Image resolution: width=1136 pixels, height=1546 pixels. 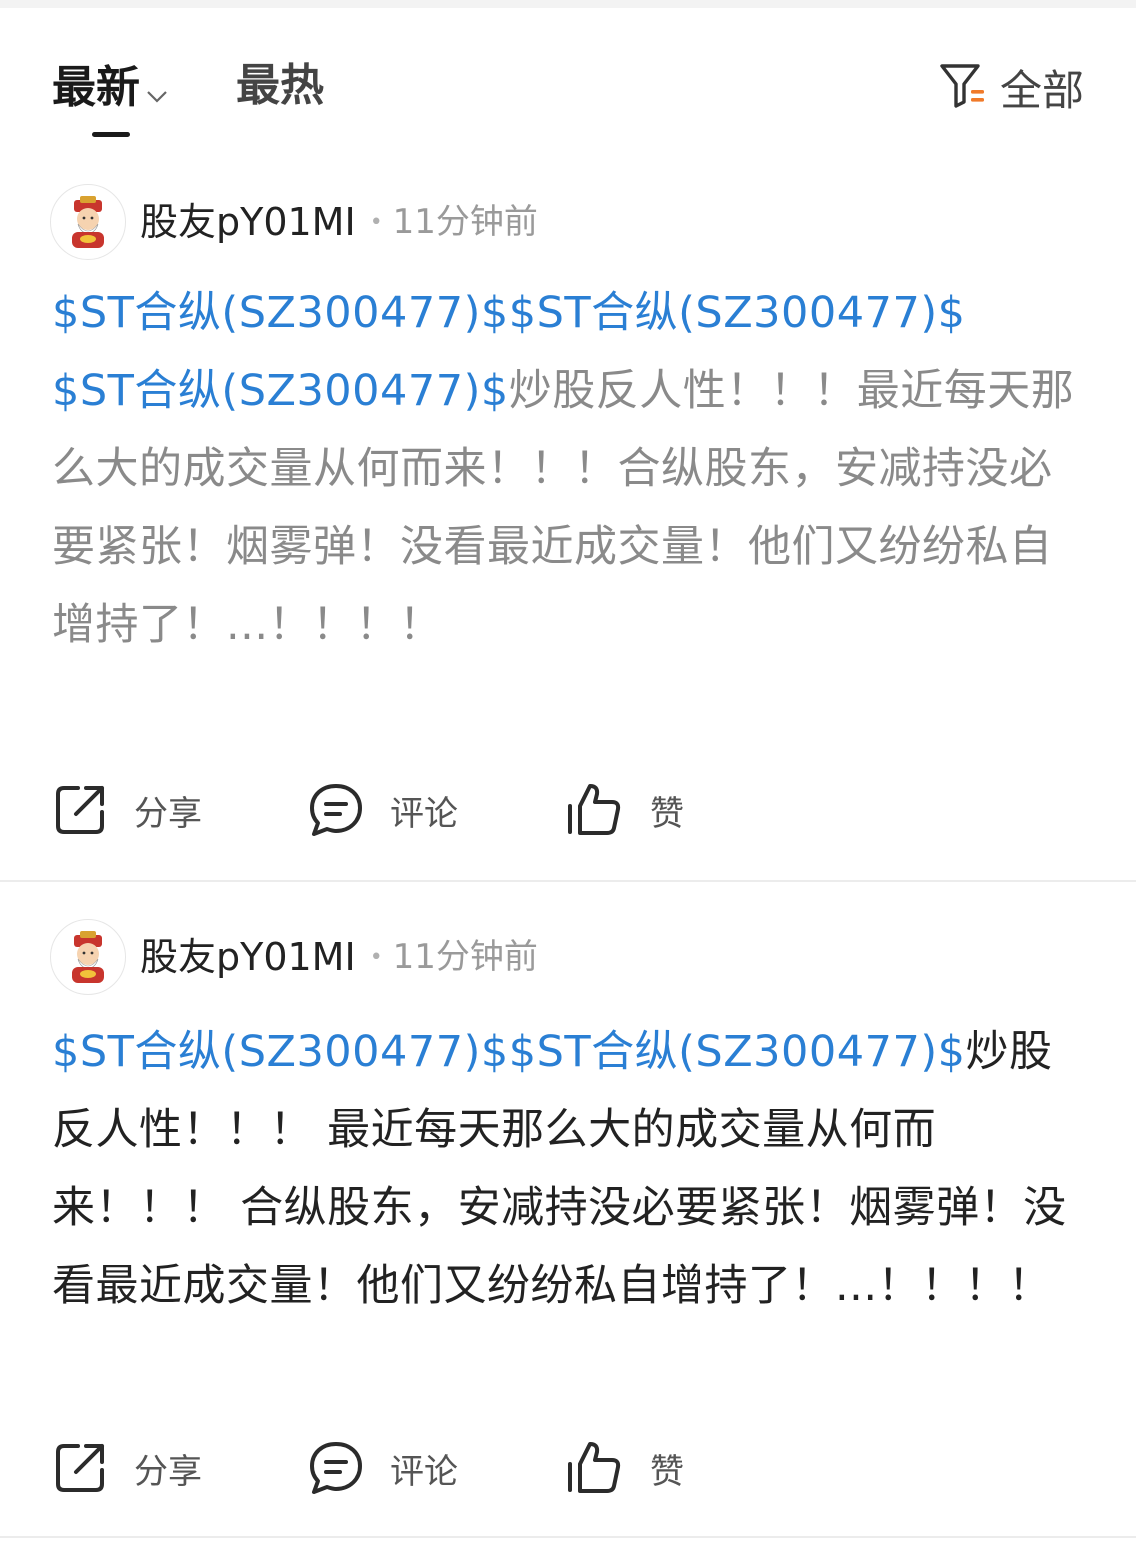 I want to click on tab-bar: 最新 最热 全部, so click(x=568, y=90).